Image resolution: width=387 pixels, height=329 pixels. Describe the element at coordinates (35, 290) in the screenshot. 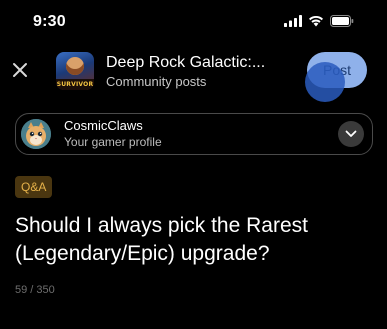

I see `character-counter: 59 / 350` at that location.